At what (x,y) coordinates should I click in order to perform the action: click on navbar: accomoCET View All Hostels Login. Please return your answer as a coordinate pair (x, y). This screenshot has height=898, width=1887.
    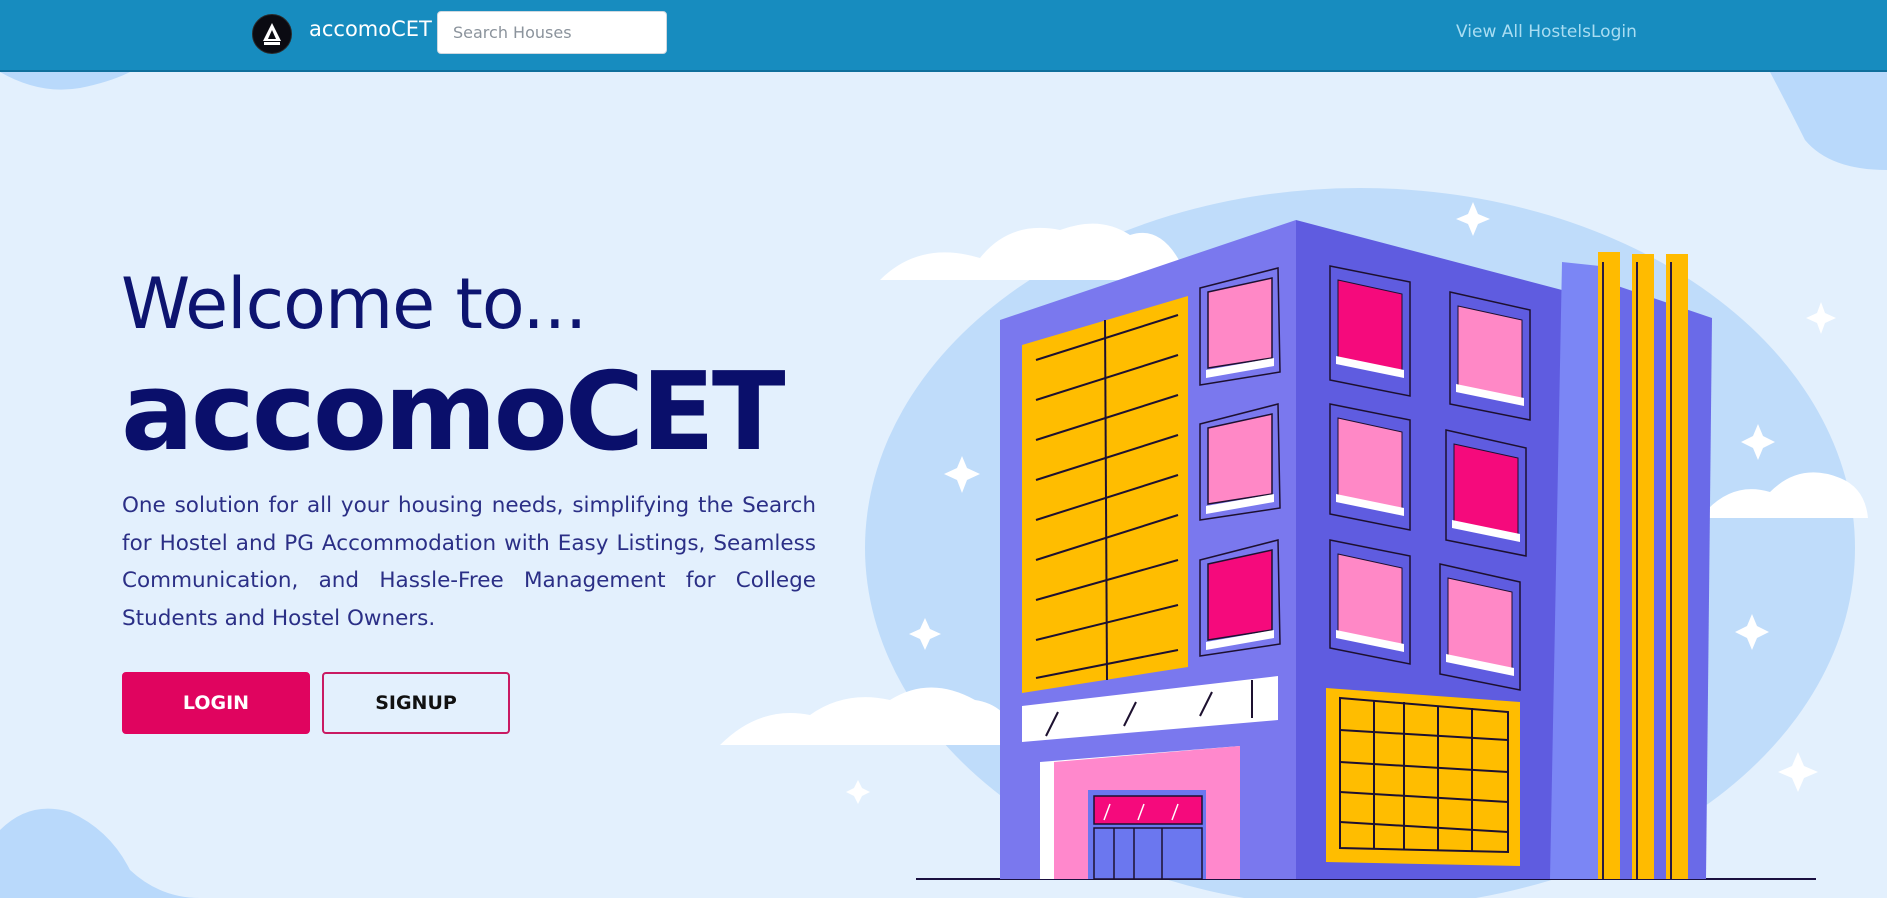
    Looking at the image, I should click on (943, 36).